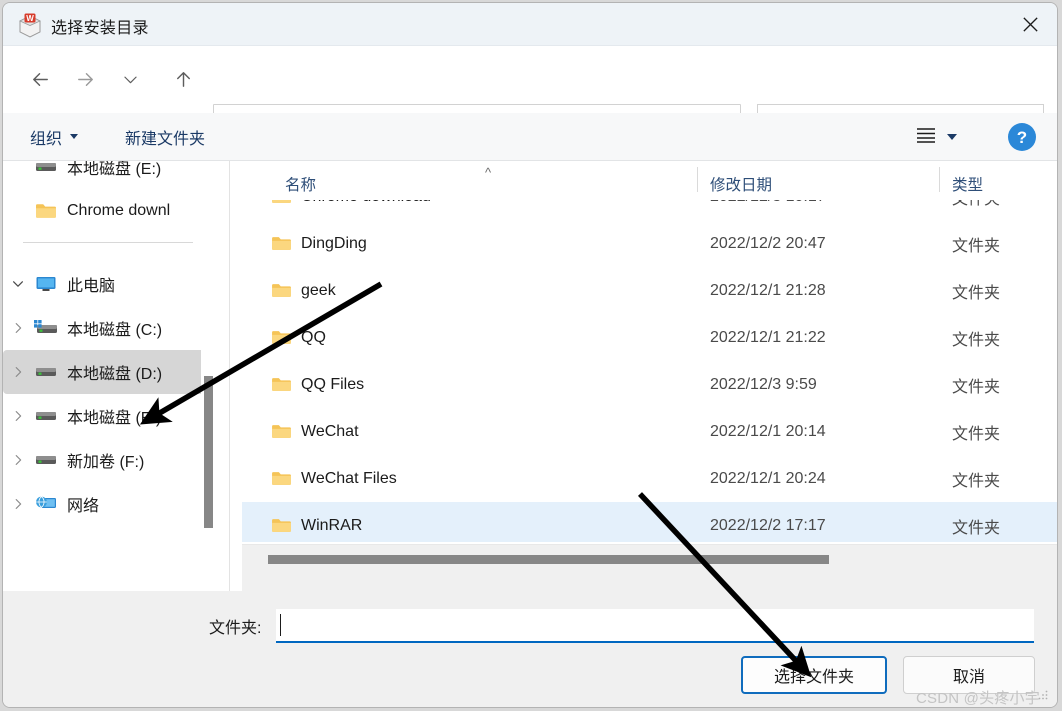 The height and width of the screenshot is (711, 1062). Describe the element at coordinates (926, 137) in the screenshot. I see `list-view-icon` at that location.